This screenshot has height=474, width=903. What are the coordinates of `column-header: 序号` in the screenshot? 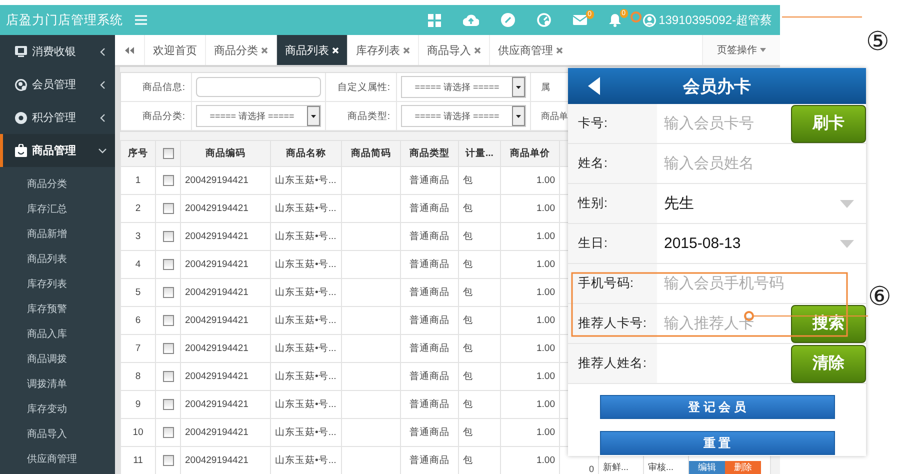 It's located at (138, 153).